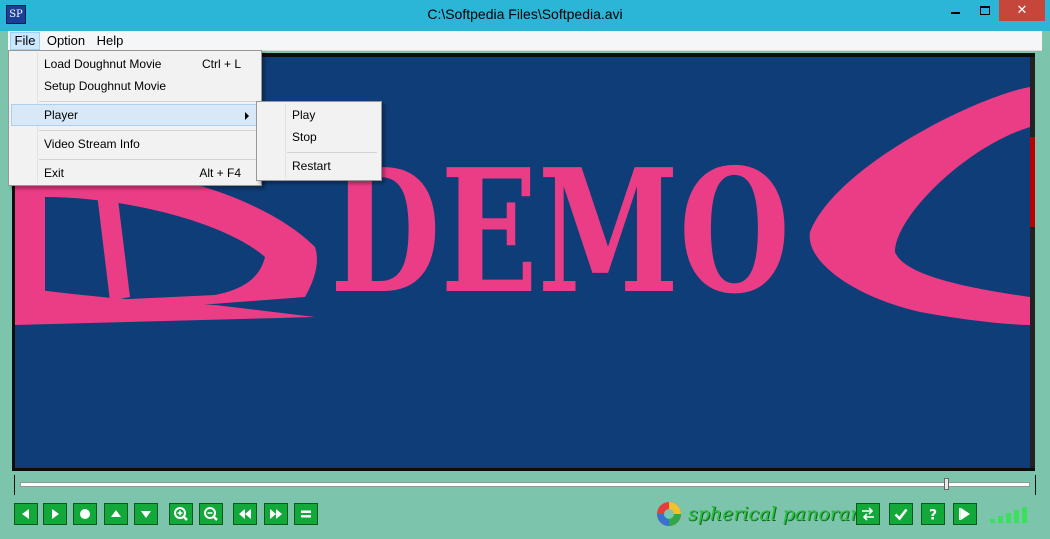 This screenshot has width=1050, height=539. Describe the element at coordinates (319, 137) in the screenshot. I see `menu-item-stop: Stop` at that location.